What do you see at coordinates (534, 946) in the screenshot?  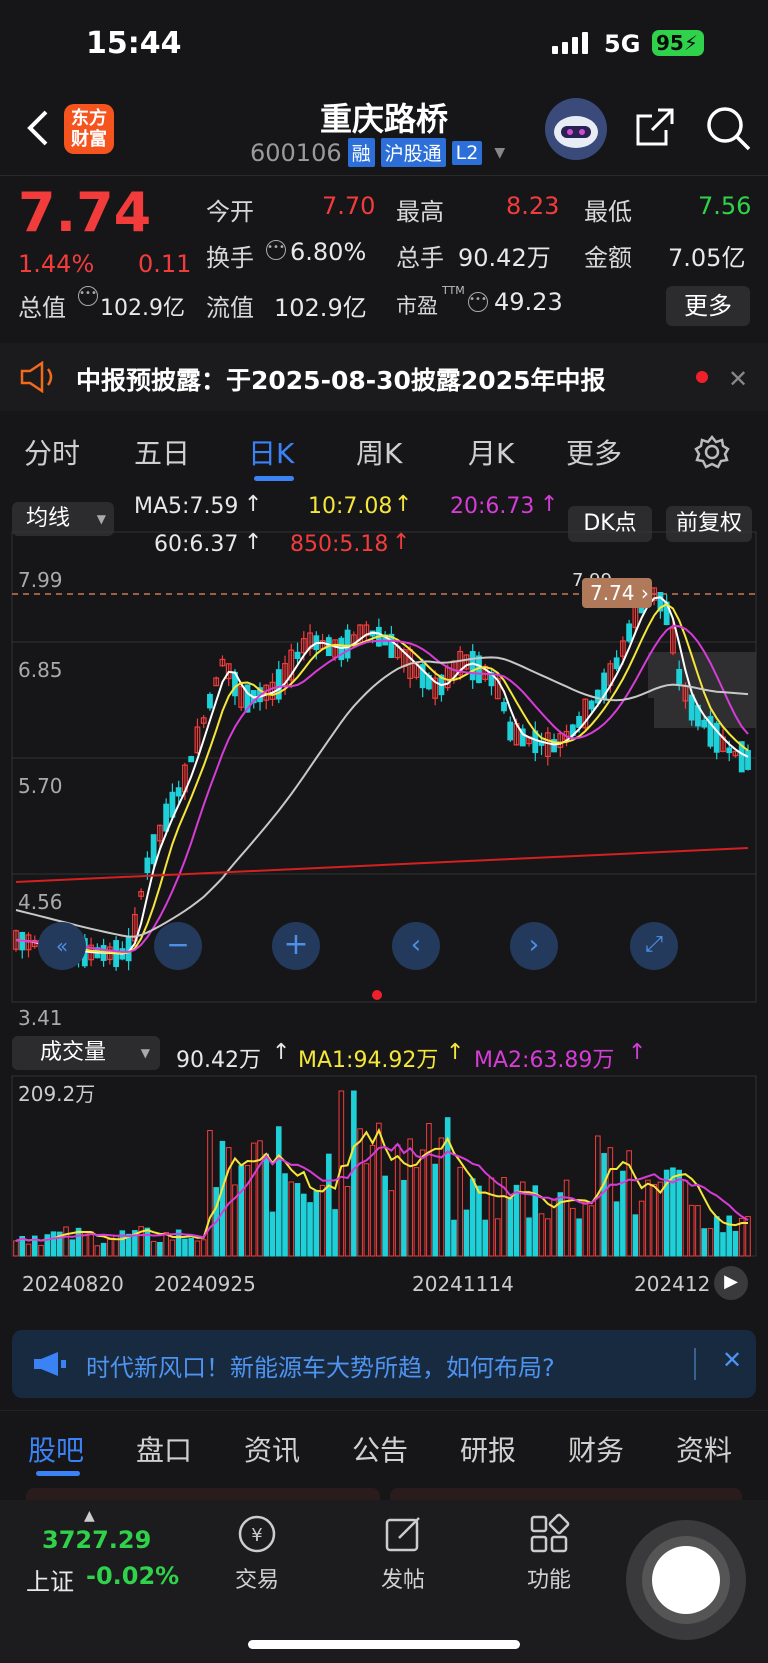 I see `scroll-right-icon: ›` at bounding box center [534, 946].